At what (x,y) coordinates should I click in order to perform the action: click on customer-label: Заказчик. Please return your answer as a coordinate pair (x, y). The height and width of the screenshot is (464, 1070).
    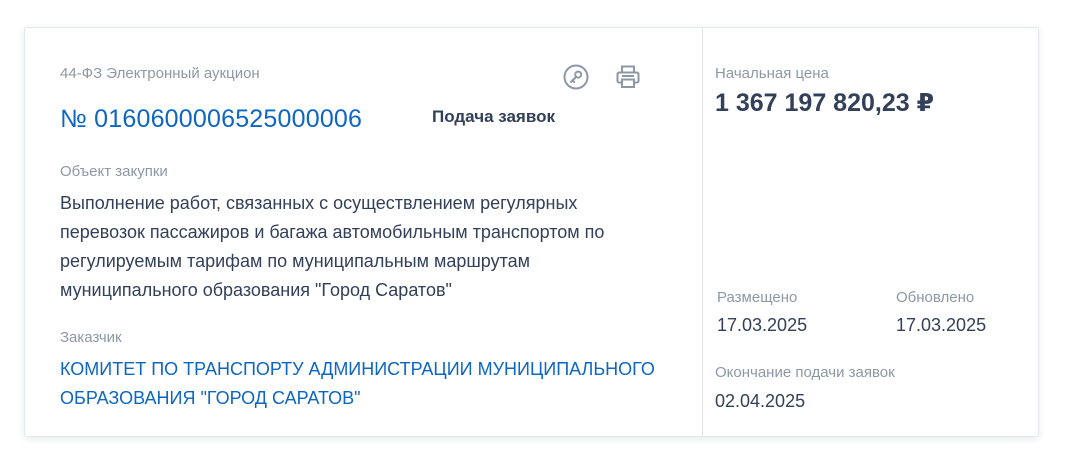
    Looking at the image, I should click on (91, 337).